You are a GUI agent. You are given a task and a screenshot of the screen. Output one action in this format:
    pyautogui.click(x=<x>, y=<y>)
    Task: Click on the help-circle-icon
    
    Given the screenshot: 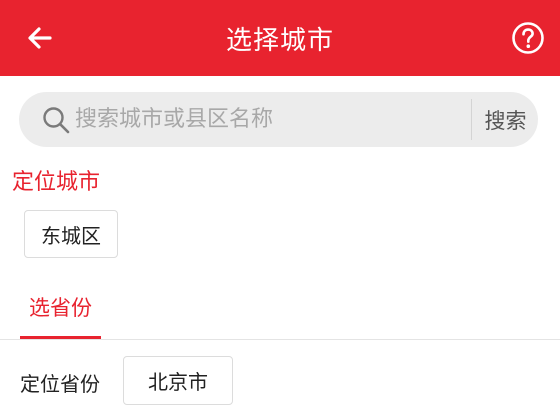 What is the action you would take?
    pyautogui.click(x=528, y=38)
    